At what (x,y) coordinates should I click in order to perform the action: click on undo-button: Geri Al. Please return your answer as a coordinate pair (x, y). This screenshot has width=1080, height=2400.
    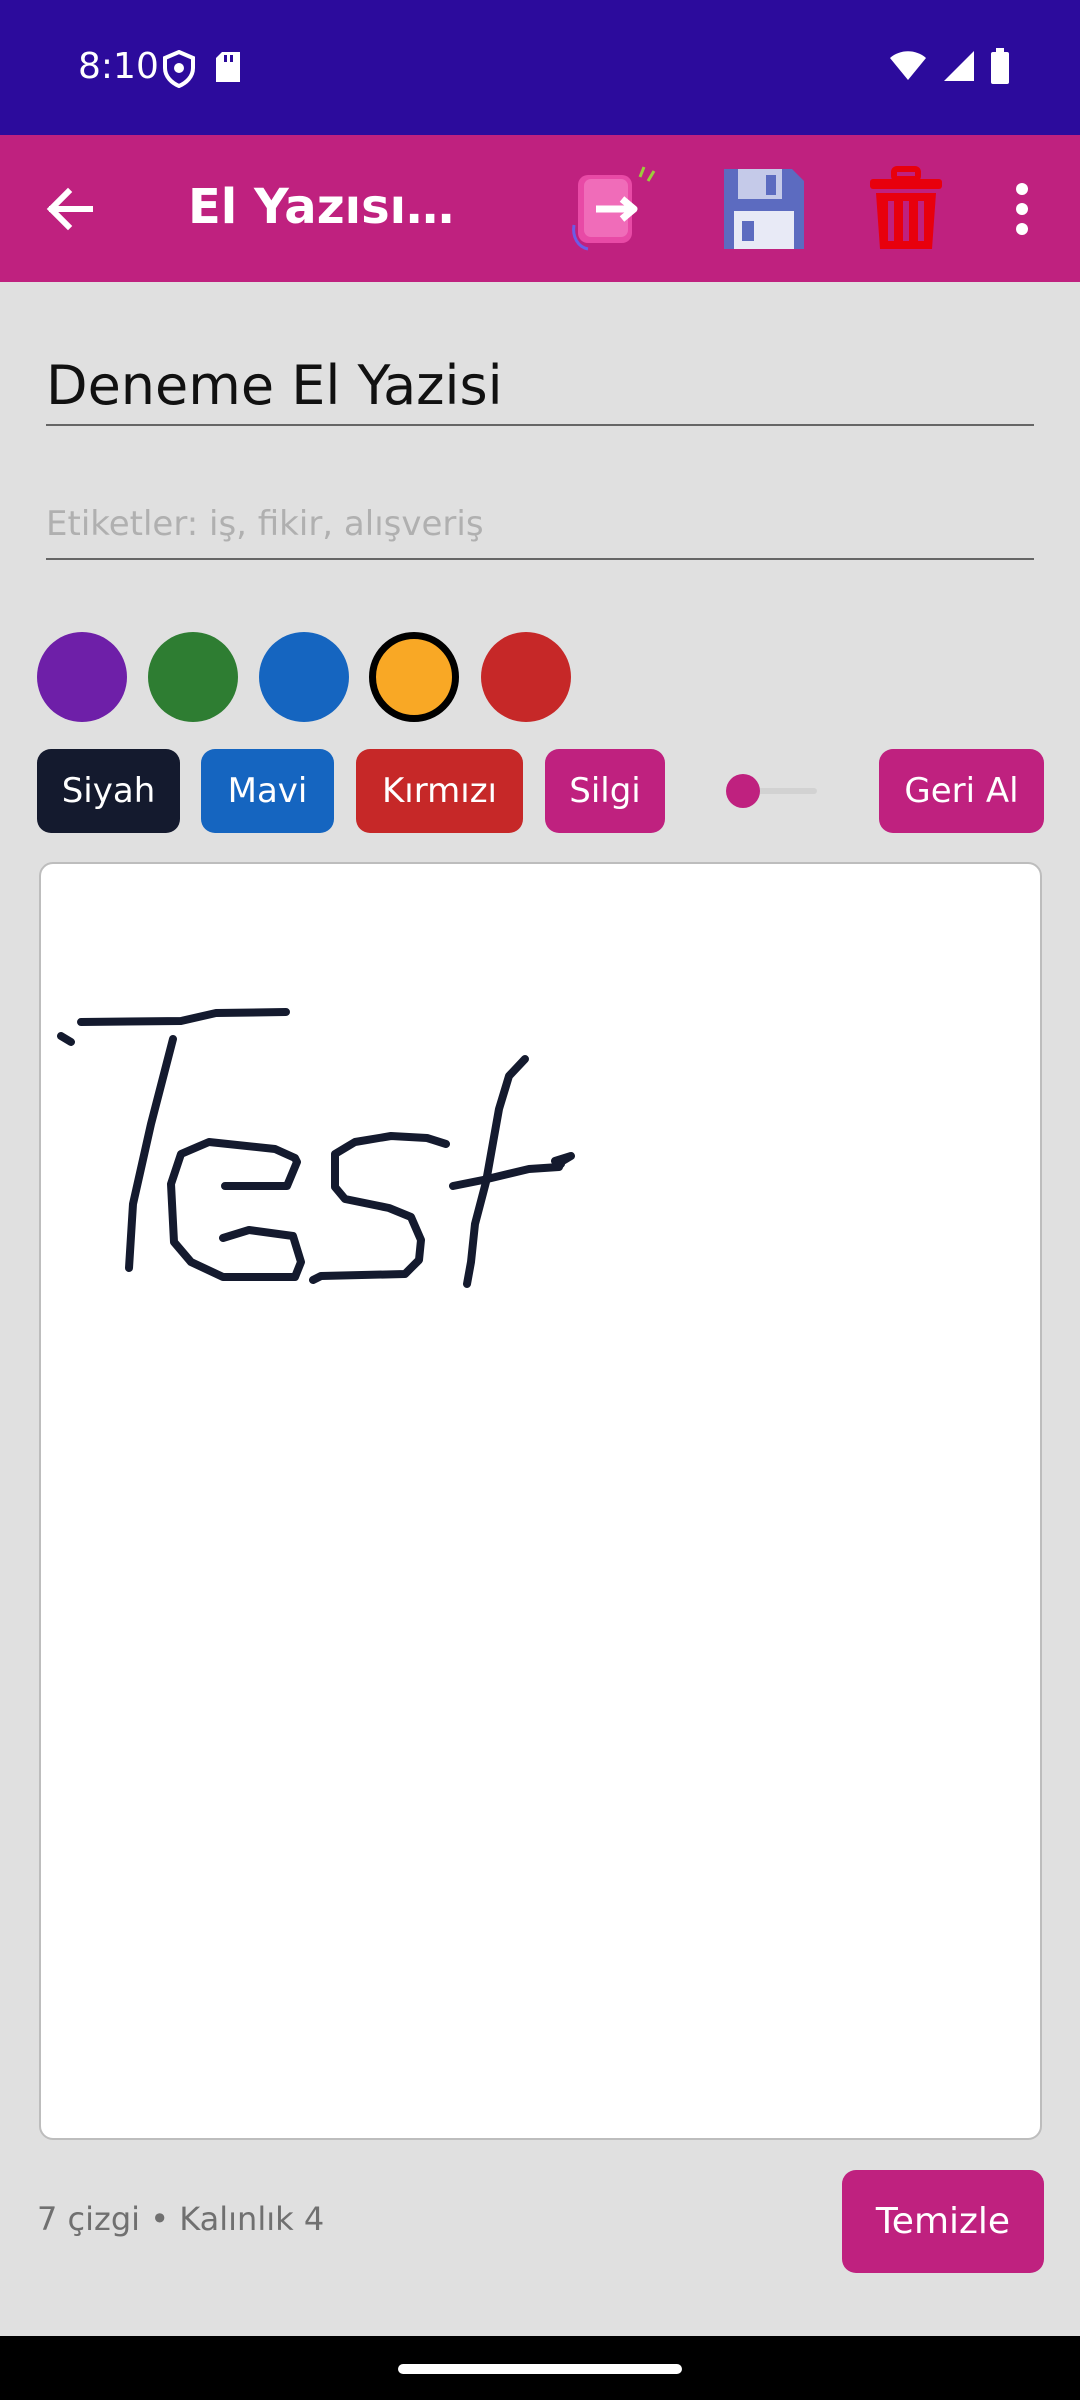
    Looking at the image, I should click on (961, 791).